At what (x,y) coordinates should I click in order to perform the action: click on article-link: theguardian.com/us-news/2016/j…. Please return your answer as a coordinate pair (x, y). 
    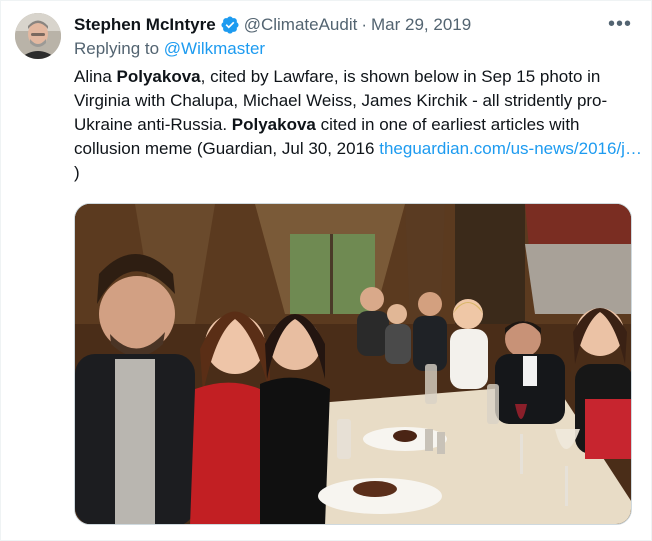
    Looking at the image, I should click on (510, 148).